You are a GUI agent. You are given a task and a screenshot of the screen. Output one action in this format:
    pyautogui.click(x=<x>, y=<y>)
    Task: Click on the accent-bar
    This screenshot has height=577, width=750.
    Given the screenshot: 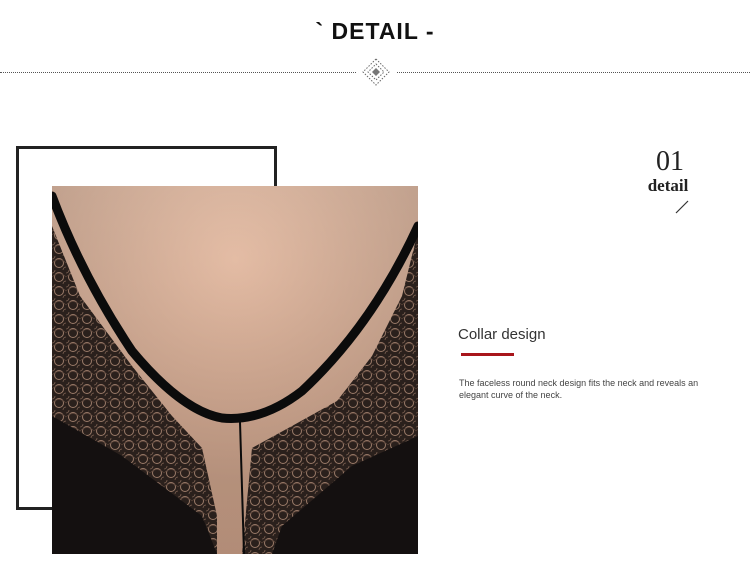 What is the action you would take?
    pyautogui.click(x=487, y=354)
    